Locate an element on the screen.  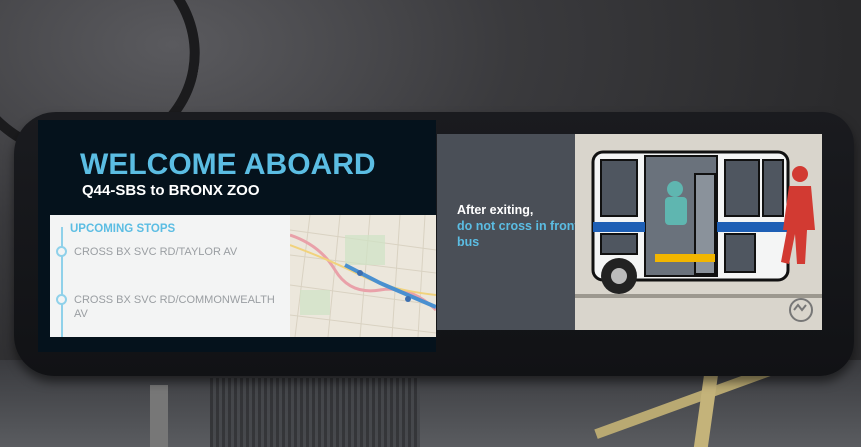
stop-item: CROSS BX SVC RD/COMMONWEALTH AV is located at coordinates (174, 307).